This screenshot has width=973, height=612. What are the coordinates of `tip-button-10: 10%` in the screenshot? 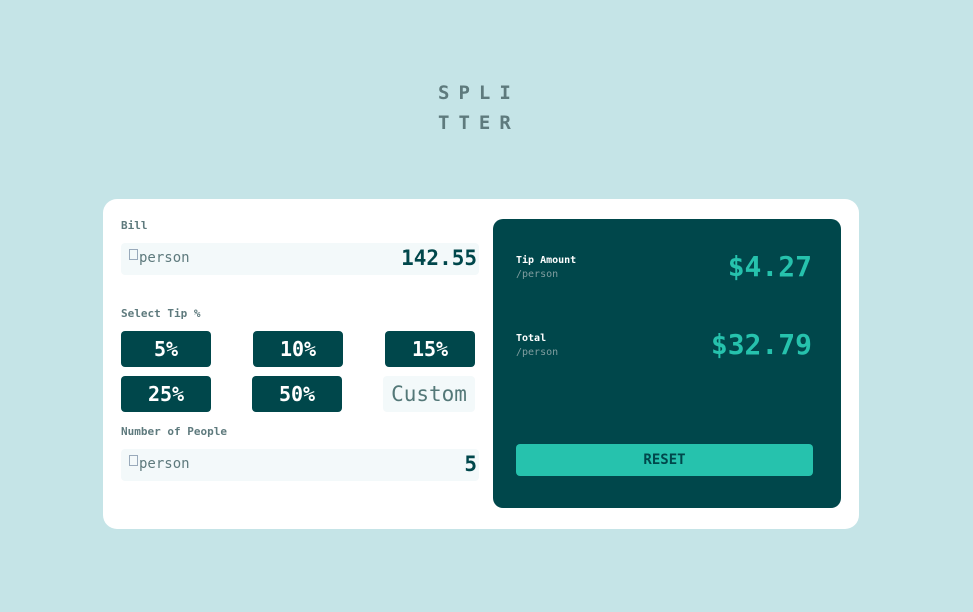 It's located at (298, 349).